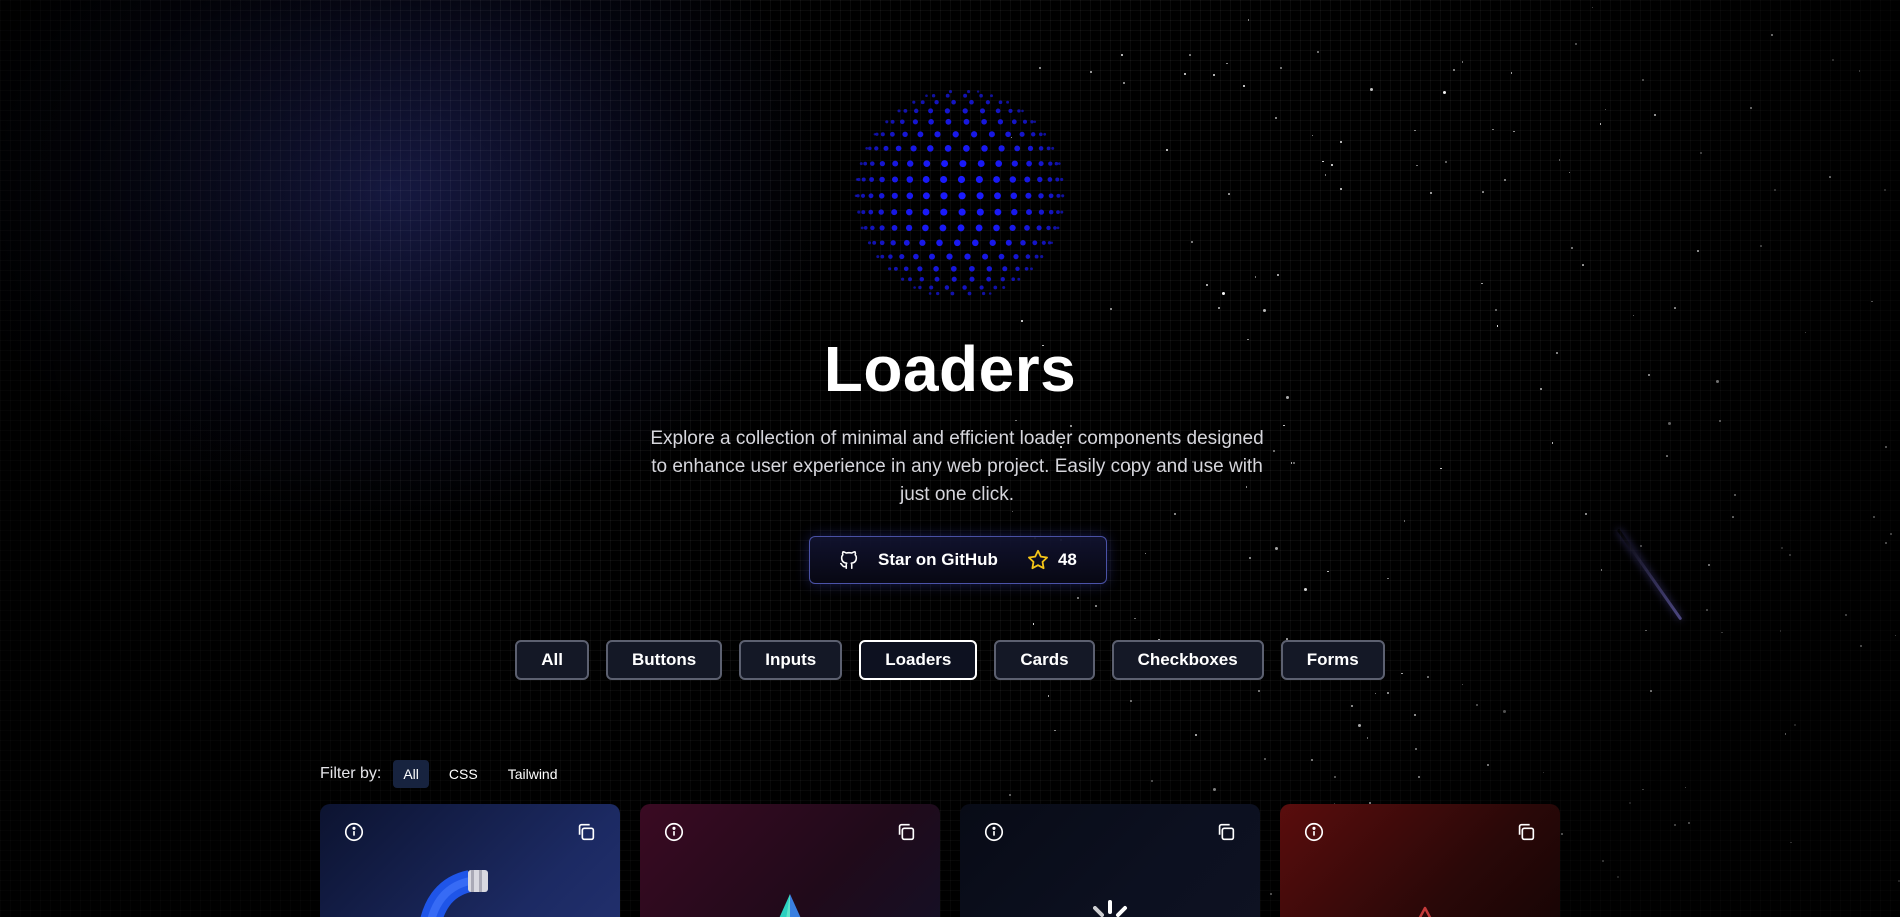  What do you see at coordinates (1044, 660) in the screenshot?
I see `tab-cards: Cards` at bounding box center [1044, 660].